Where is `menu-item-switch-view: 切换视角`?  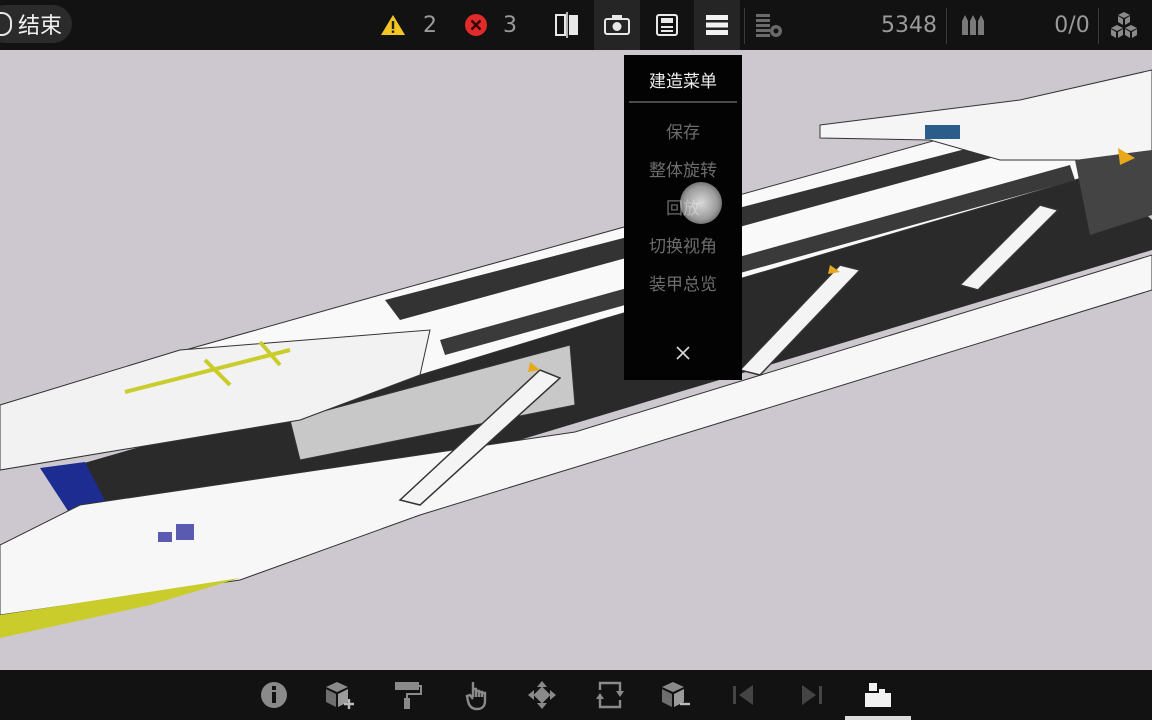
menu-item-switch-view: 切换视角 is located at coordinates (683, 244).